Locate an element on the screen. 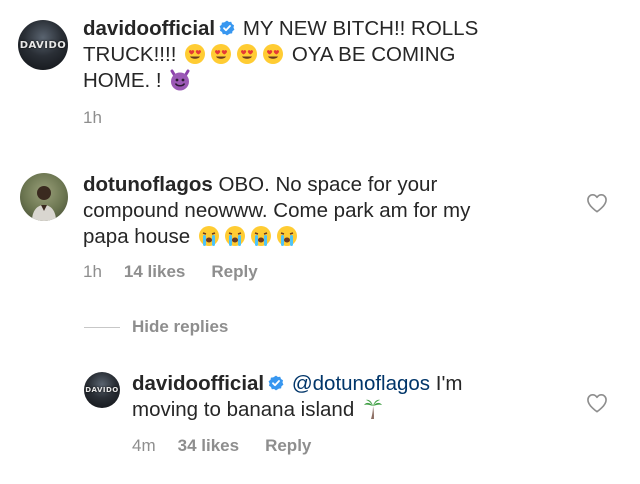  palm-tree-emoji is located at coordinates (372, 409).